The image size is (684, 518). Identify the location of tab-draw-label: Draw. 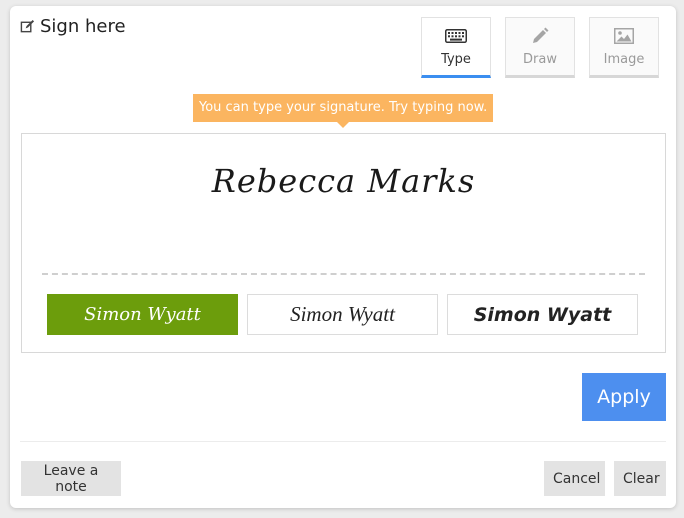
(540, 59).